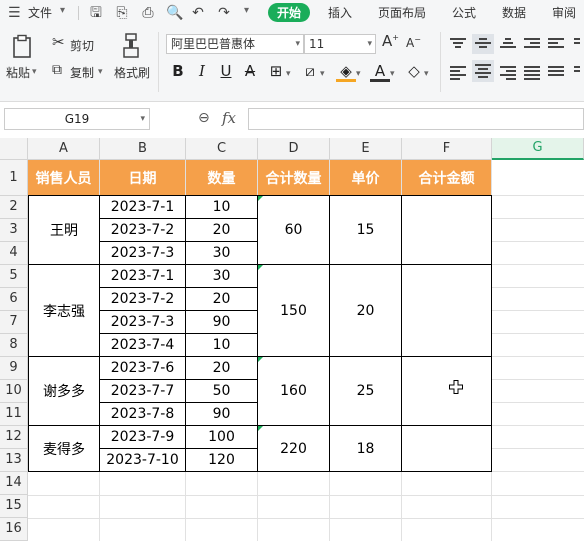 The width and height of the screenshot is (584, 541). What do you see at coordinates (14, 276) in the screenshot?
I see `row-header-5: 5` at bounding box center [14, 276].